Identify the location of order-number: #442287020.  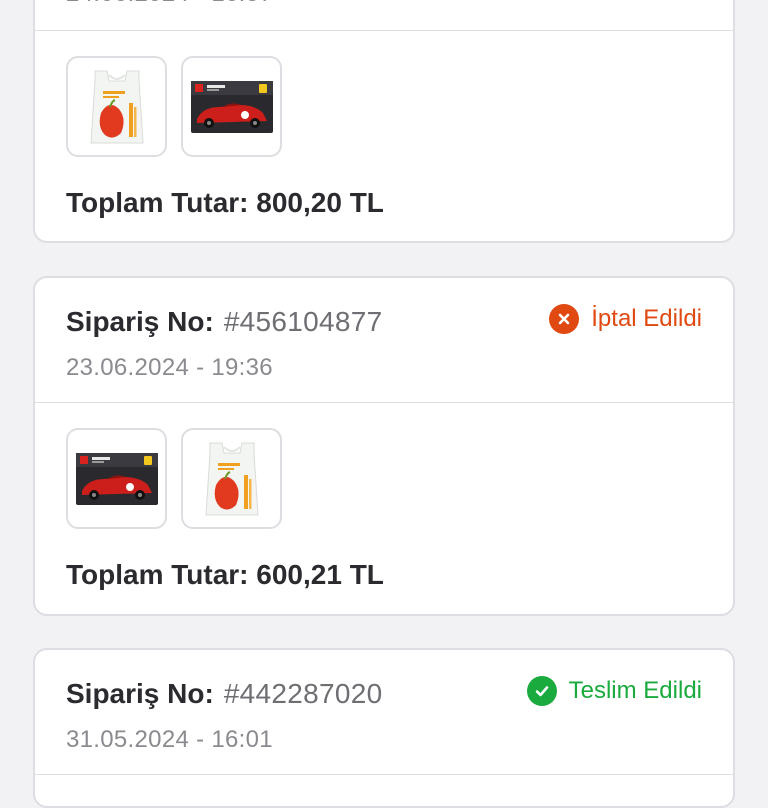
(303, 693).